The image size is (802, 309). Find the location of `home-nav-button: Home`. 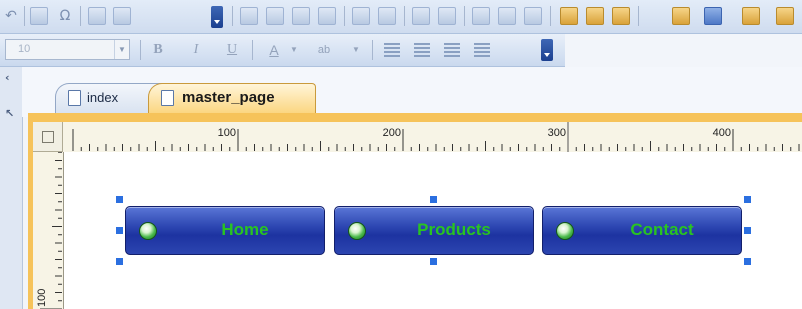

home-nav-button: Home is located at coordinates (225, 230).